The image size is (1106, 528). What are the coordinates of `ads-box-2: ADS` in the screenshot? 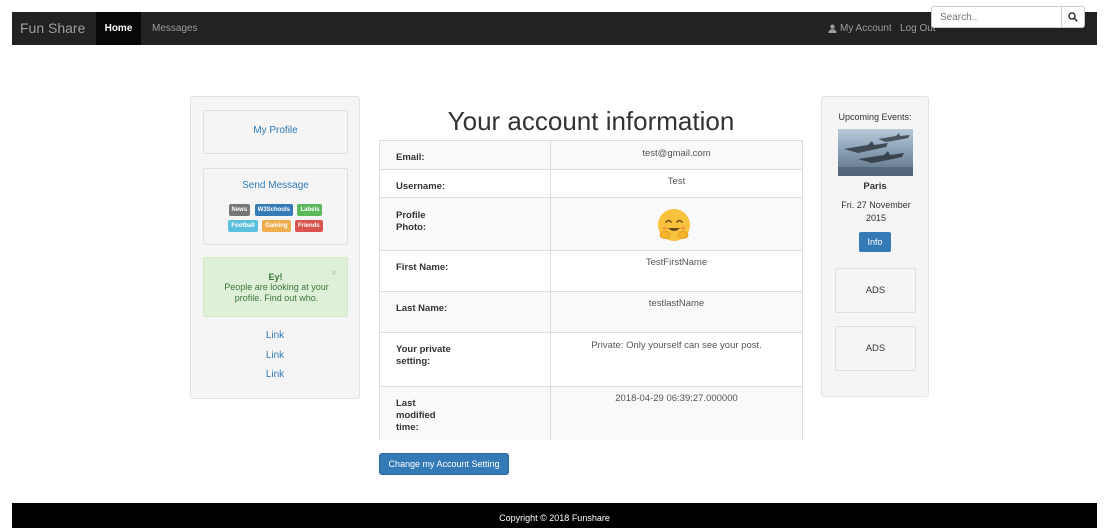 It's located at (875, 348).